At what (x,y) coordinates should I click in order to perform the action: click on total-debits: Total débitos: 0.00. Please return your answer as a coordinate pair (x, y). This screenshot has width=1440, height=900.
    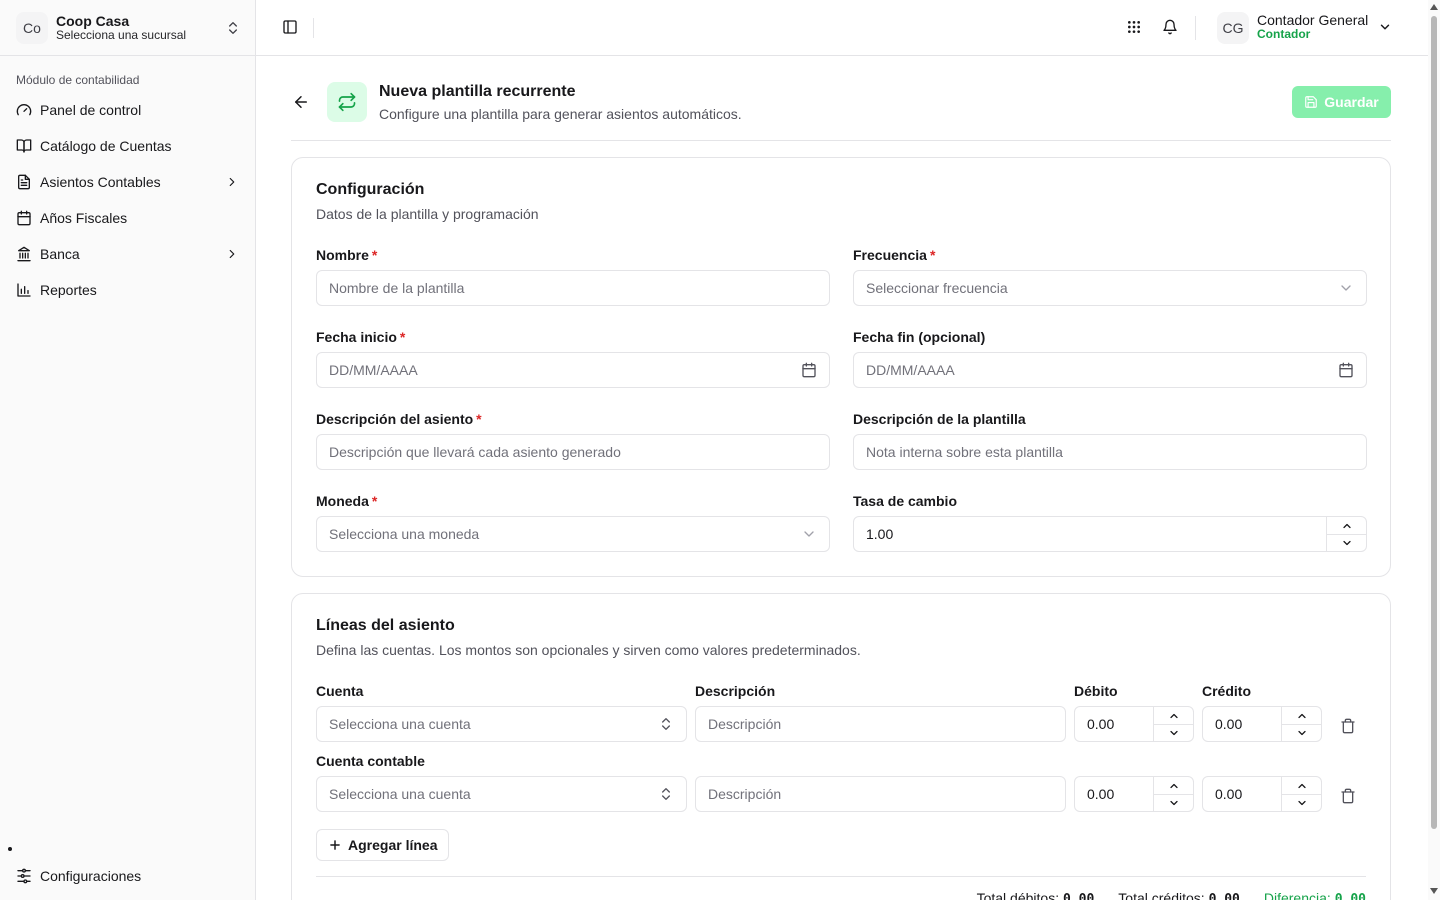
    Looking at the image, I should click on (1035, 895).